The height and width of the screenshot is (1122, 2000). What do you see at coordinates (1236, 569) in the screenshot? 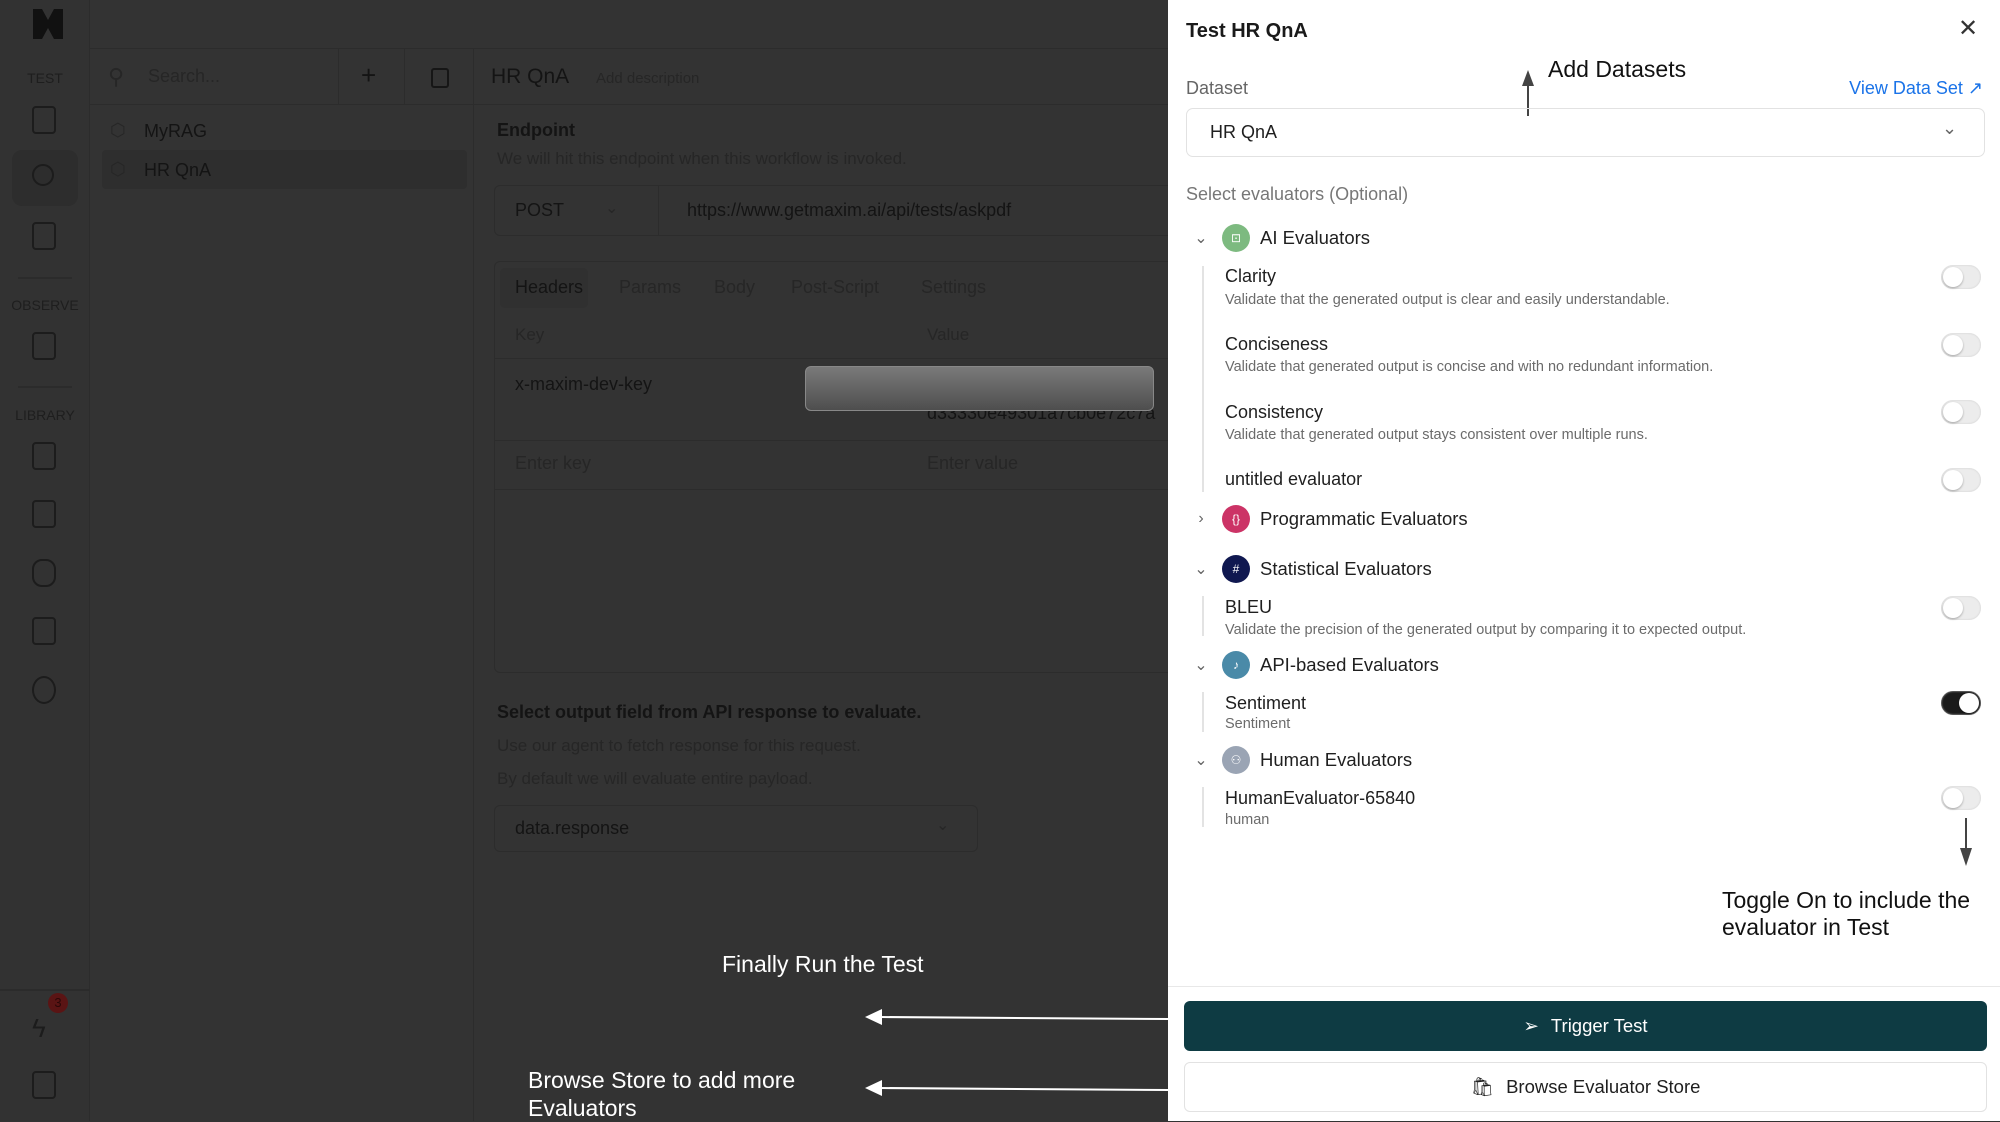
I see `hash-icon: #` at bounding box center [1236, 569].